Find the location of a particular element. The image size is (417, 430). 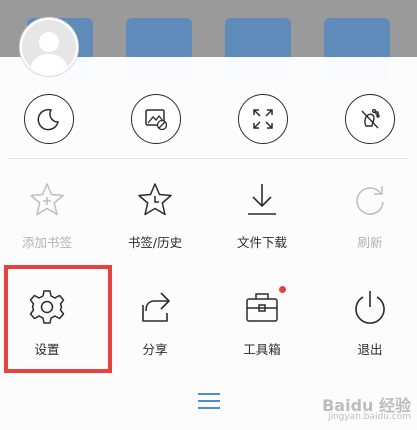

toolbox-icon is located at coordinates (262, 307).